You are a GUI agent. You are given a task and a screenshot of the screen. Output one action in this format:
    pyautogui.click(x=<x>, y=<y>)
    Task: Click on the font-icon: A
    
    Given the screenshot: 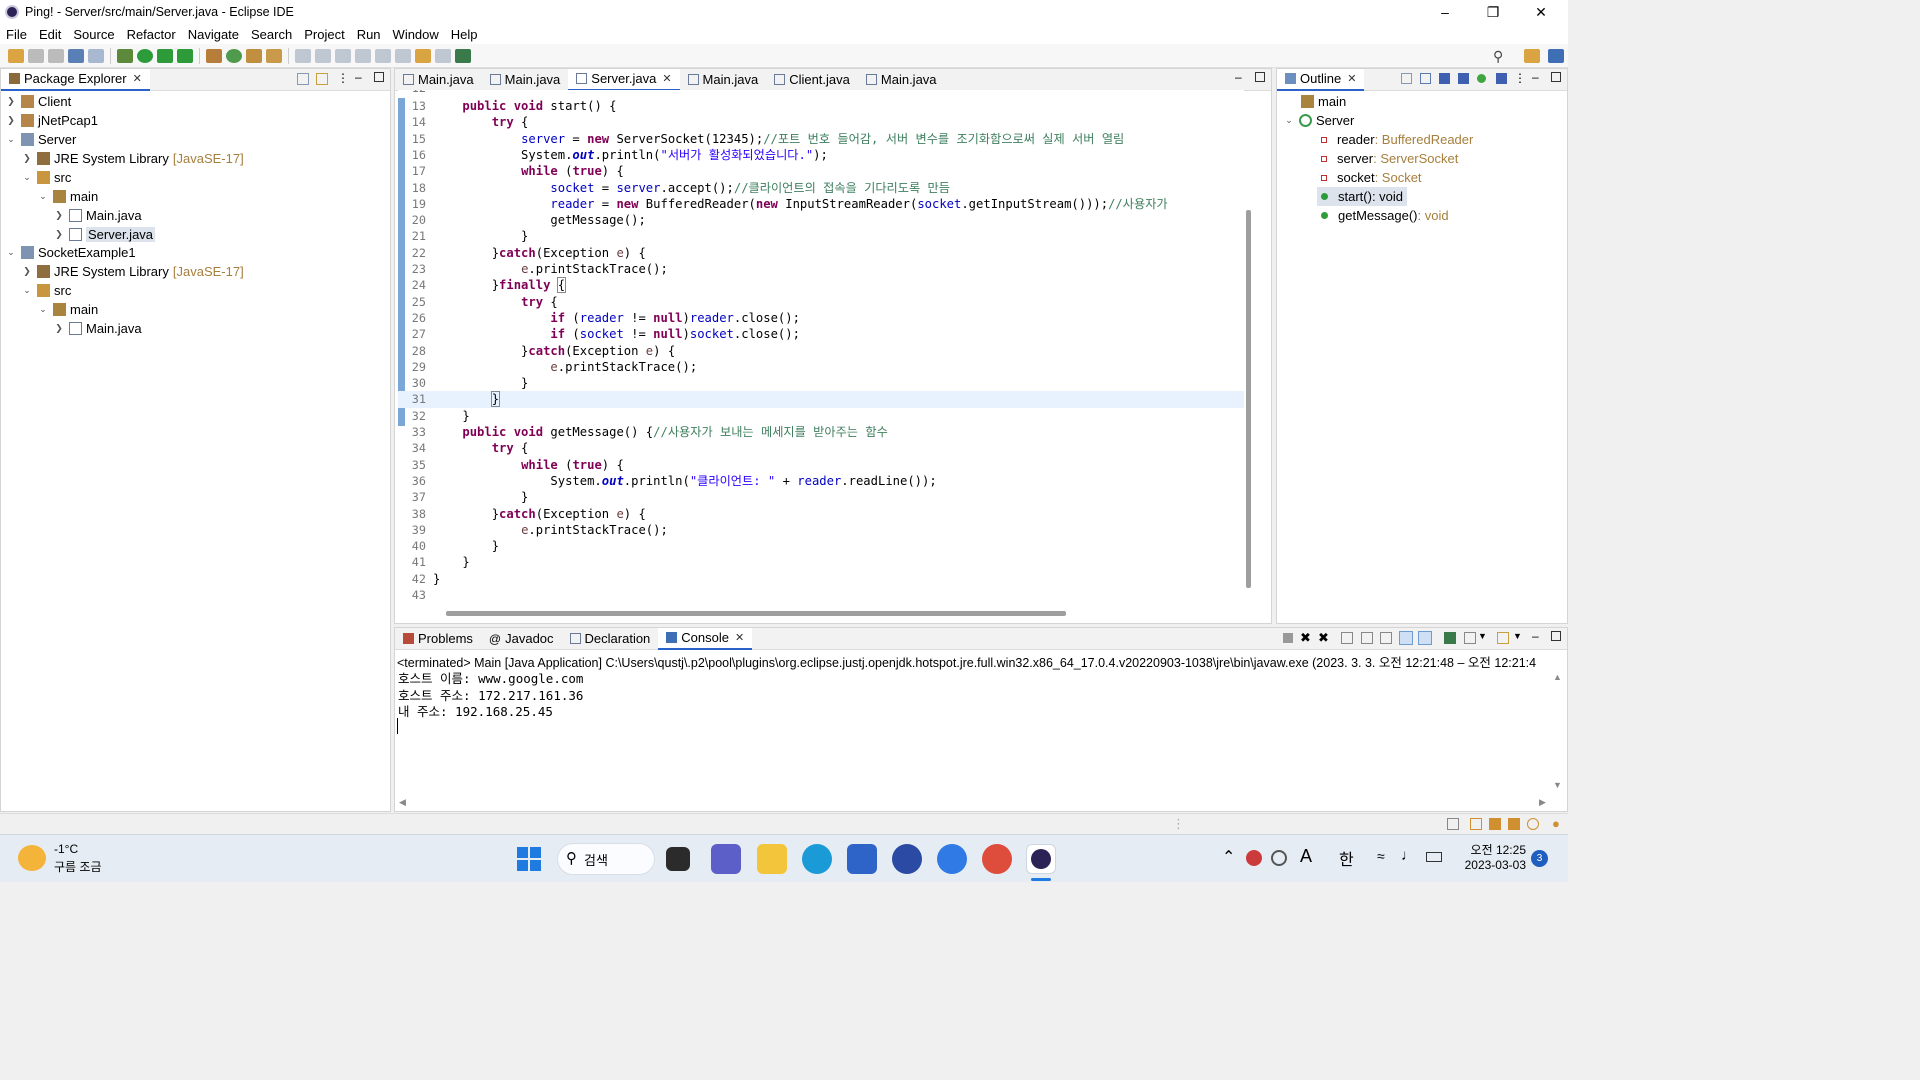 What is the action you would take?
    pyautogui.click(x=1306, y=856)
    